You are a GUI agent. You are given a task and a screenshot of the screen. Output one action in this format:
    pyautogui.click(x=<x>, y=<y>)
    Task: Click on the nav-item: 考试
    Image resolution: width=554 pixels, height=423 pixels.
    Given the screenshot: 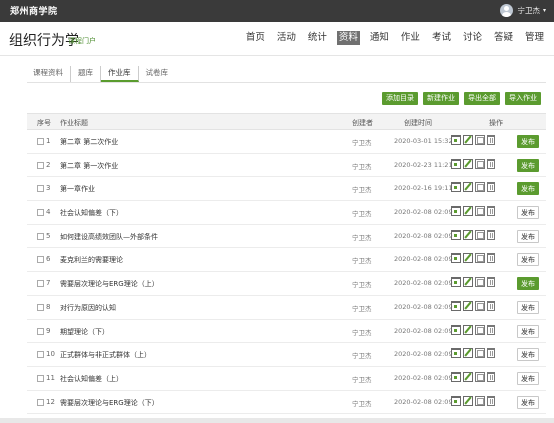 What is the action you would take?
    pyautogui.click(x=441, y=38)
    